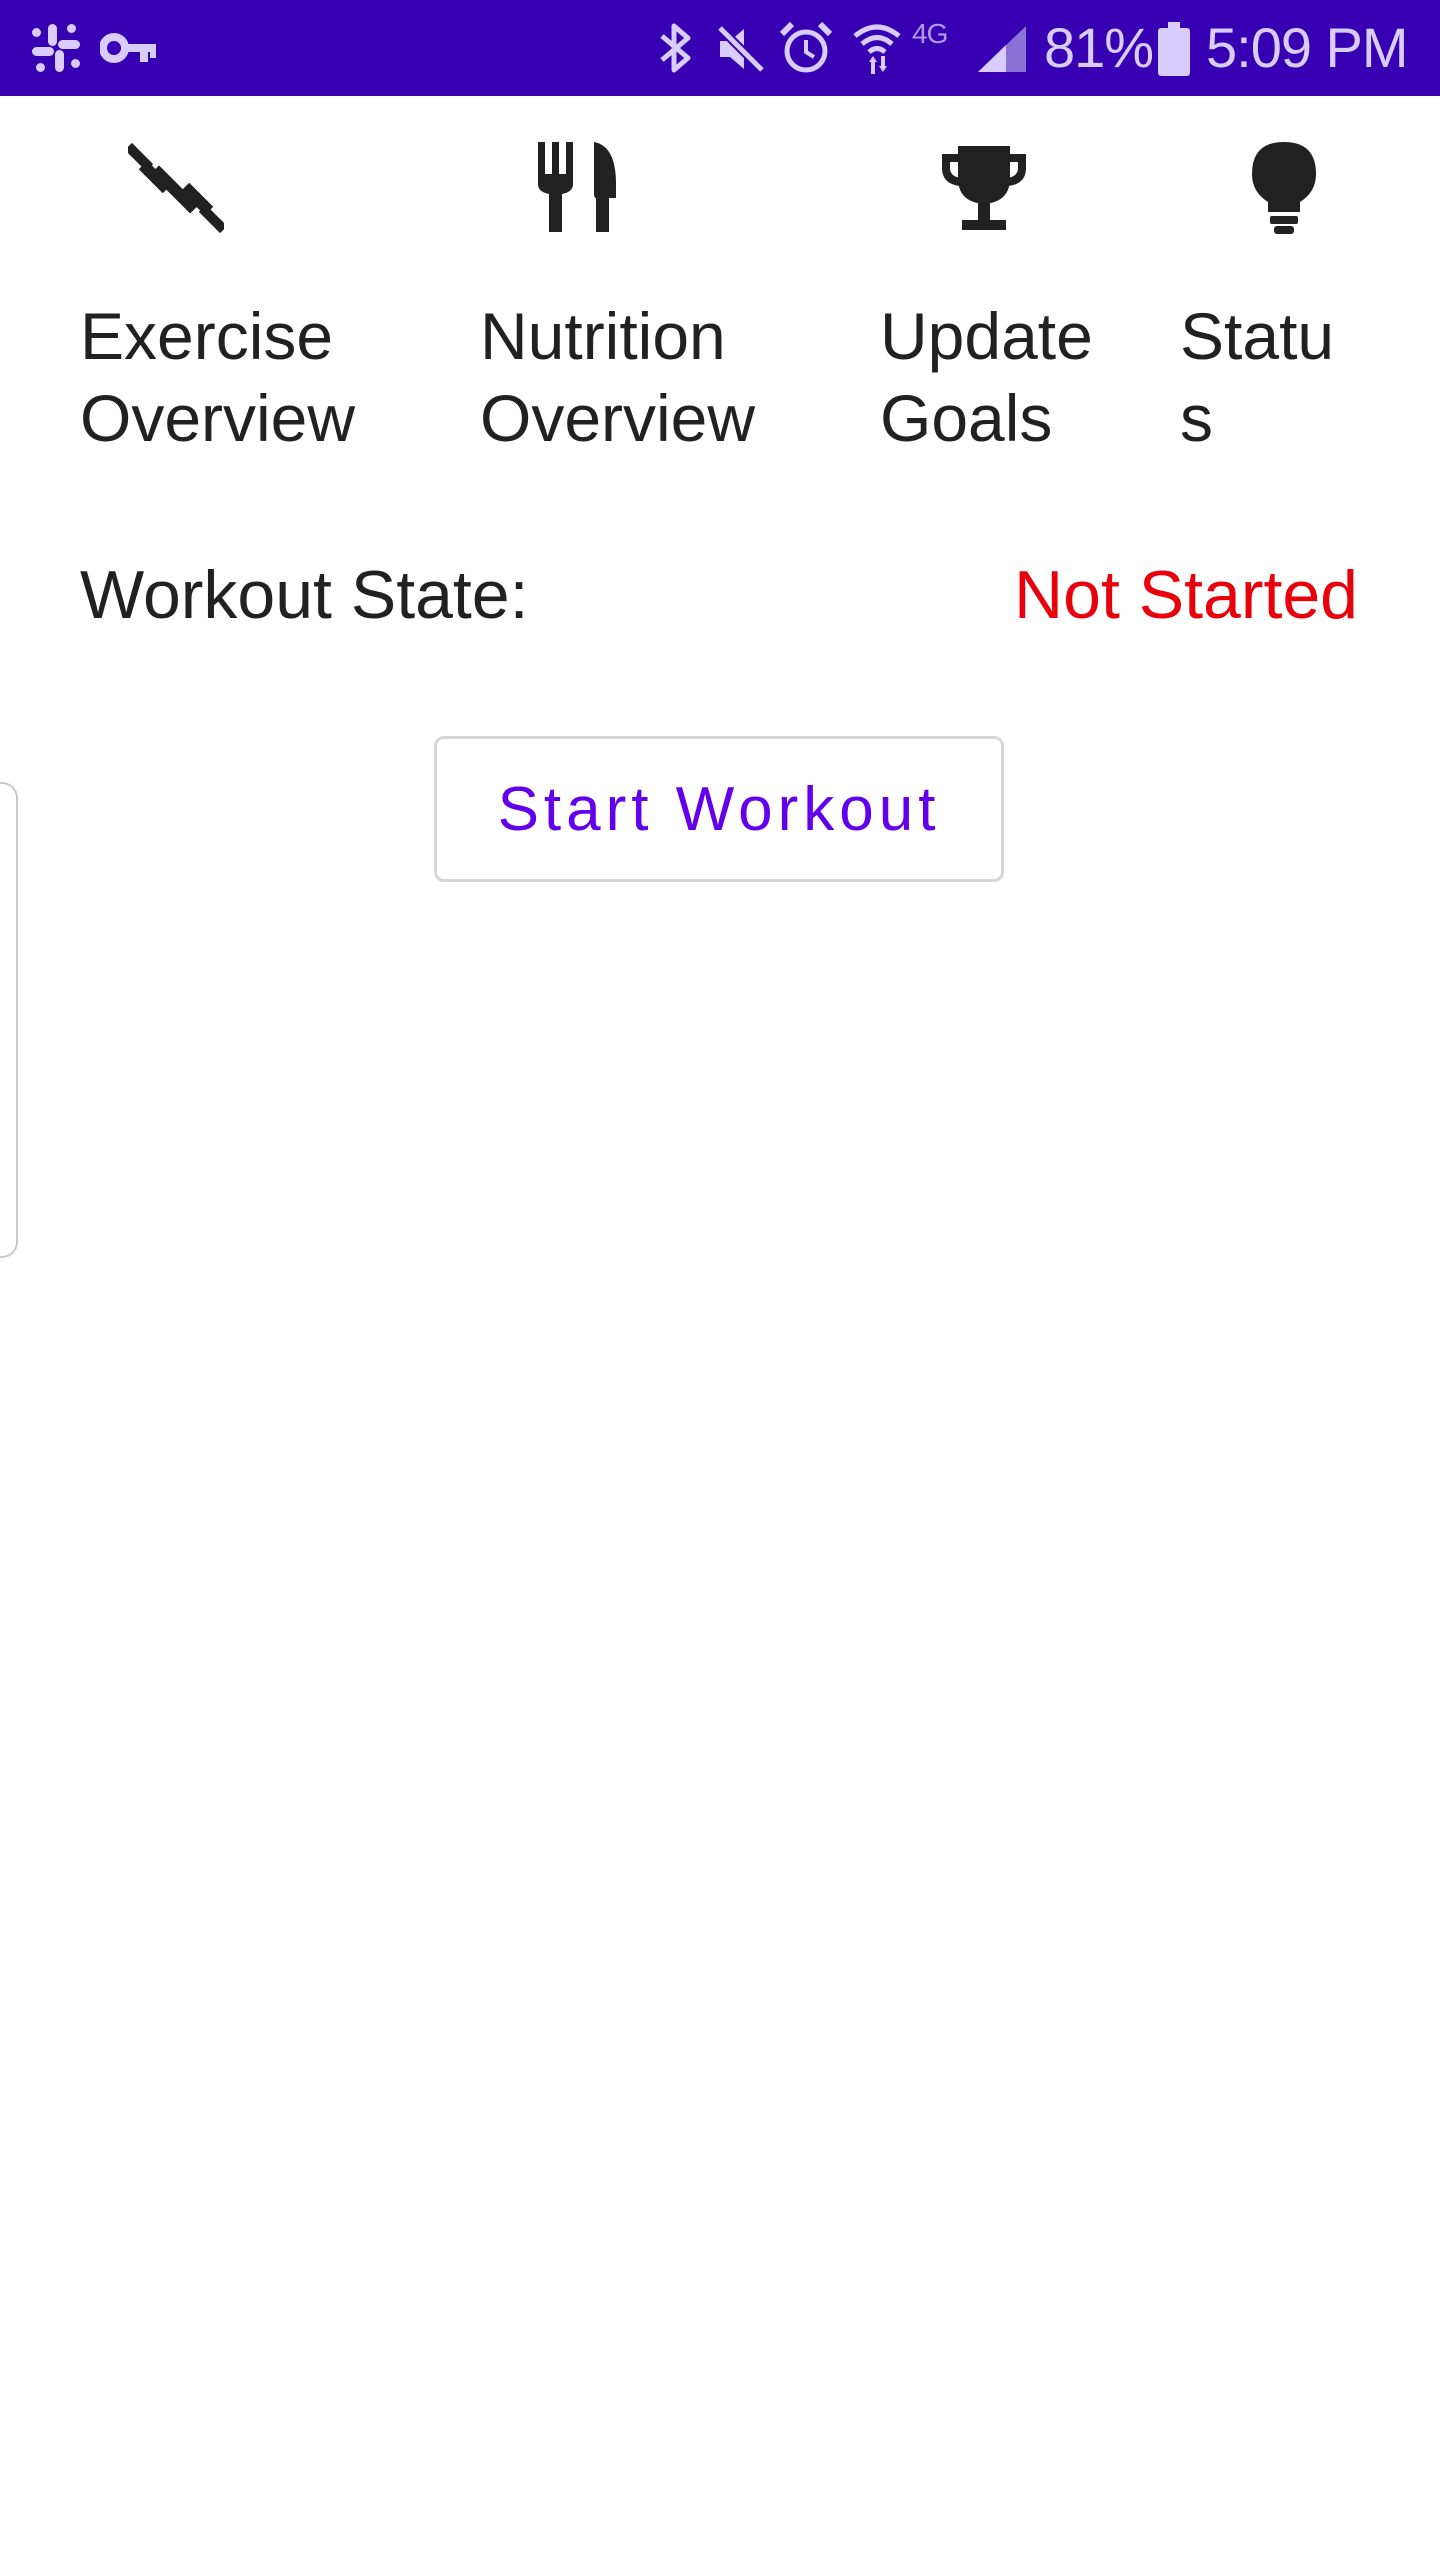 This screenshot has height=2560, width=1440. I want to click on nav-label-nutrition: Nutrition Overview, so click(618, 377).